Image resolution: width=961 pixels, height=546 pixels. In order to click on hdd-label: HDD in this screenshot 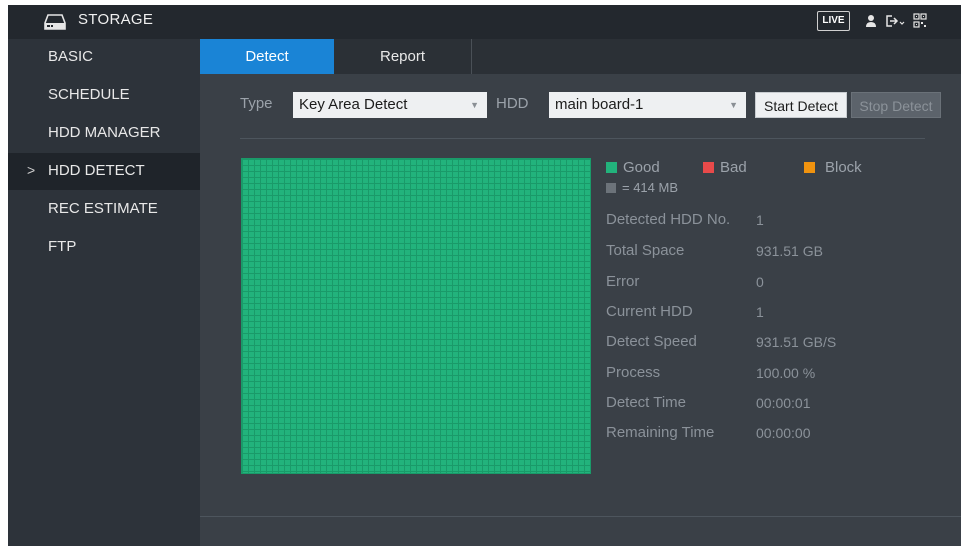, I will do `click(512, 103)`.